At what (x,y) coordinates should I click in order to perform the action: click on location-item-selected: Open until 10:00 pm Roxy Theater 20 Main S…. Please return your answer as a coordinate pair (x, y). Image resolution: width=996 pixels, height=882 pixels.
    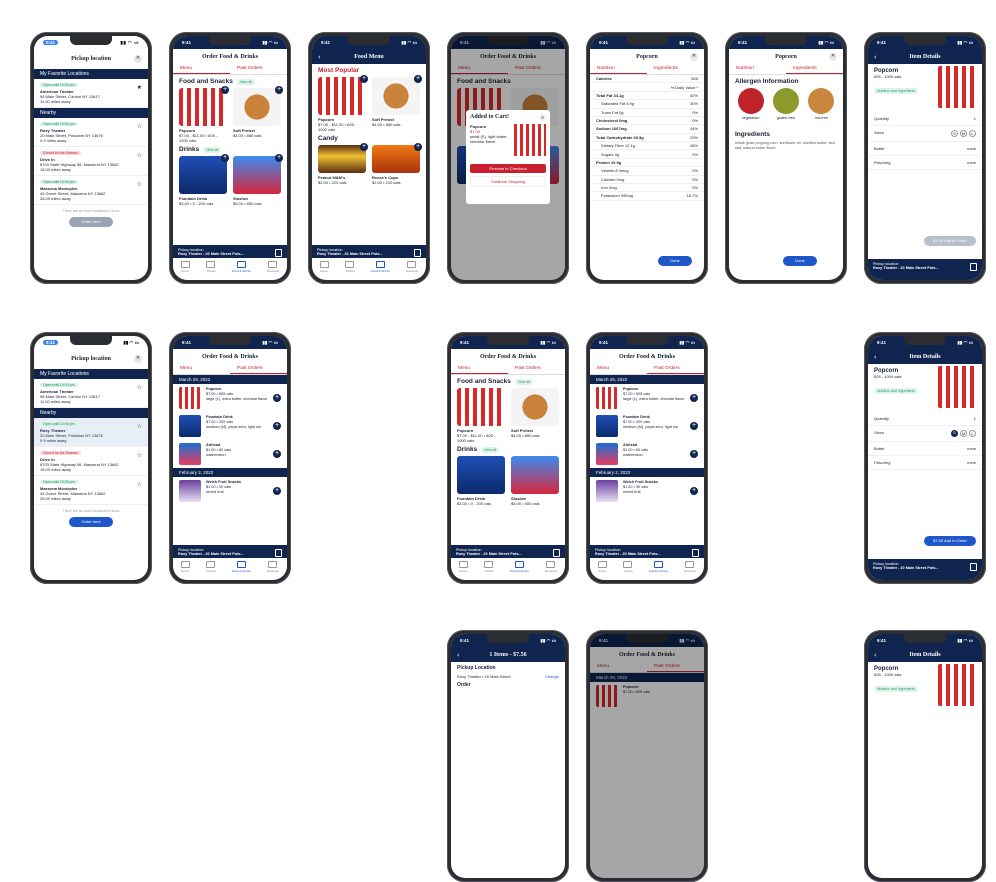
    Looking at the image, I should click on (91, 432).